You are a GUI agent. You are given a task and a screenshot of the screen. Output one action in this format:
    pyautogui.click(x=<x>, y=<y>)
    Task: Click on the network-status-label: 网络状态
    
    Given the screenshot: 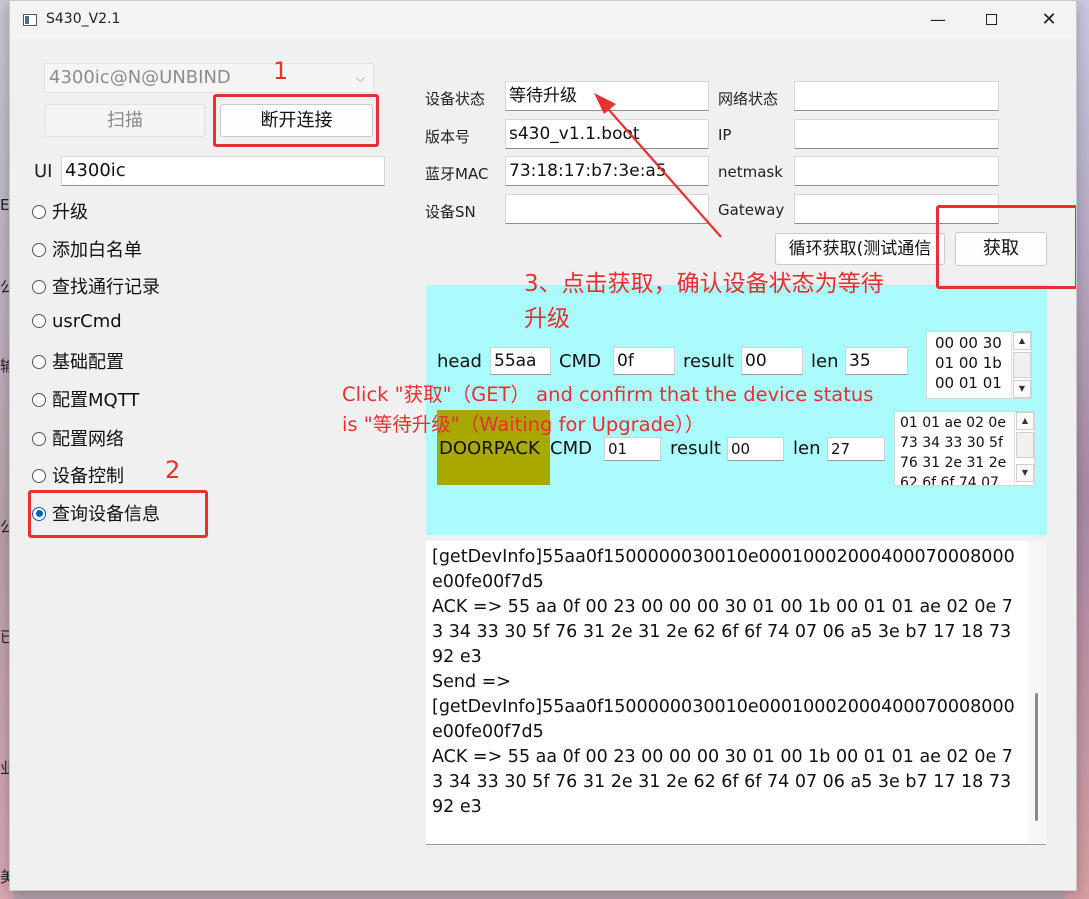 What is the action you would take?
    pyautogui.click(x=748, y=99)
    